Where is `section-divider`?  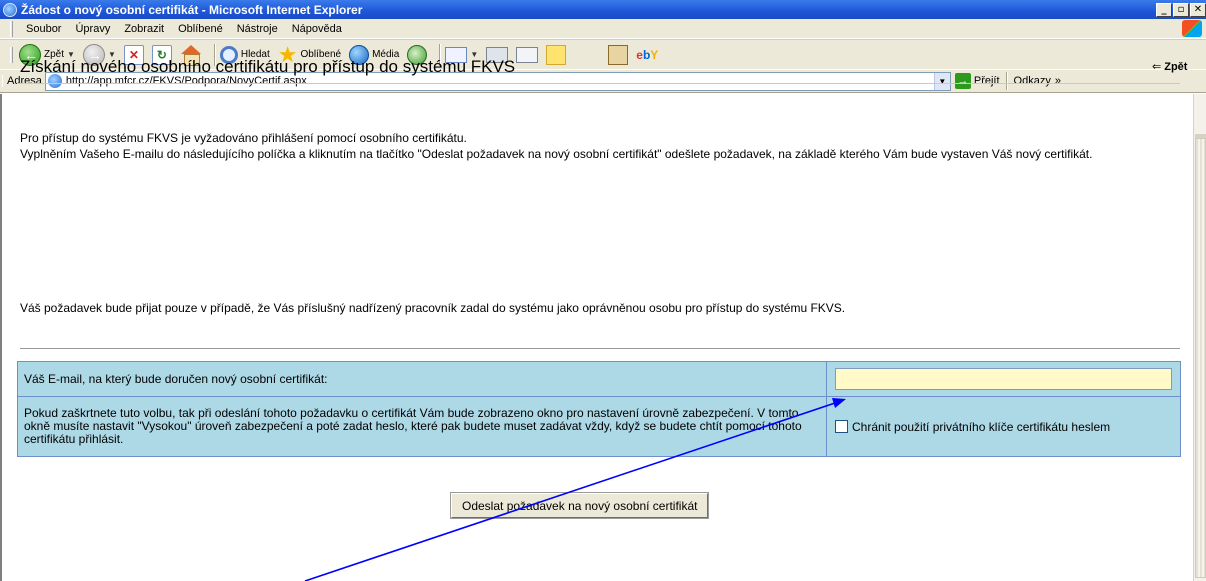 section-divider is located at coordinates (600, 348).